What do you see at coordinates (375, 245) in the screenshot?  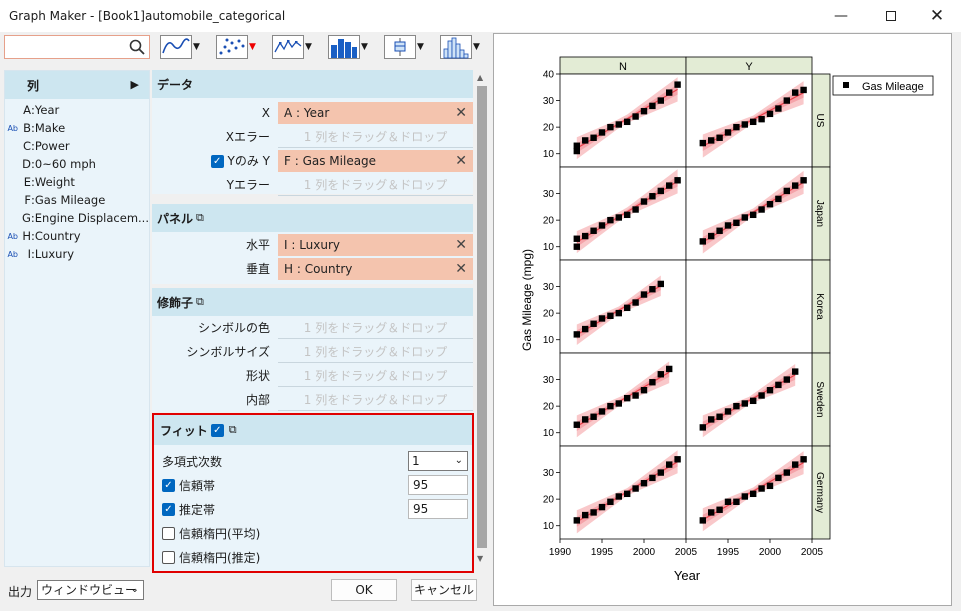 I see `horizontal-slot: I : Luxury ✕` at bounding box center [375, 245].